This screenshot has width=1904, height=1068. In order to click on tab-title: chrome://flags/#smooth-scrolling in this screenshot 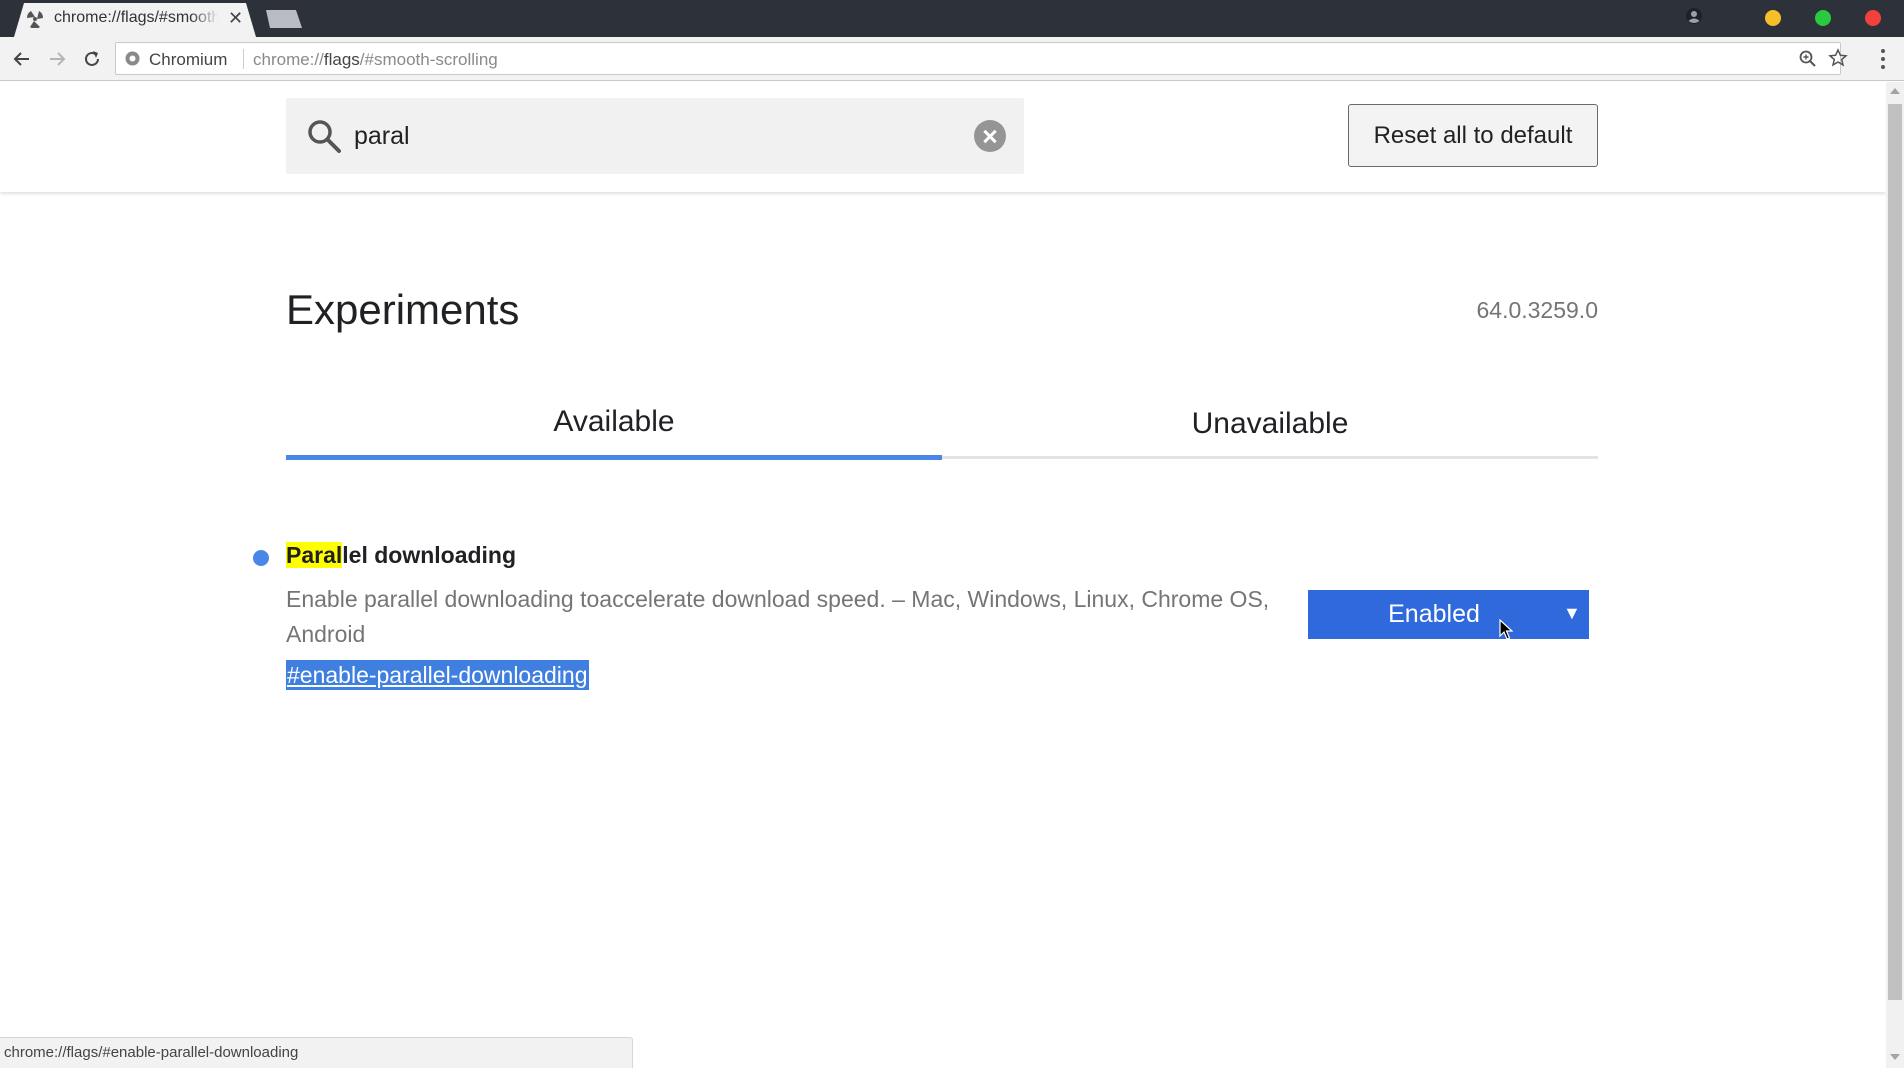, I will do `click(136, 18)`.